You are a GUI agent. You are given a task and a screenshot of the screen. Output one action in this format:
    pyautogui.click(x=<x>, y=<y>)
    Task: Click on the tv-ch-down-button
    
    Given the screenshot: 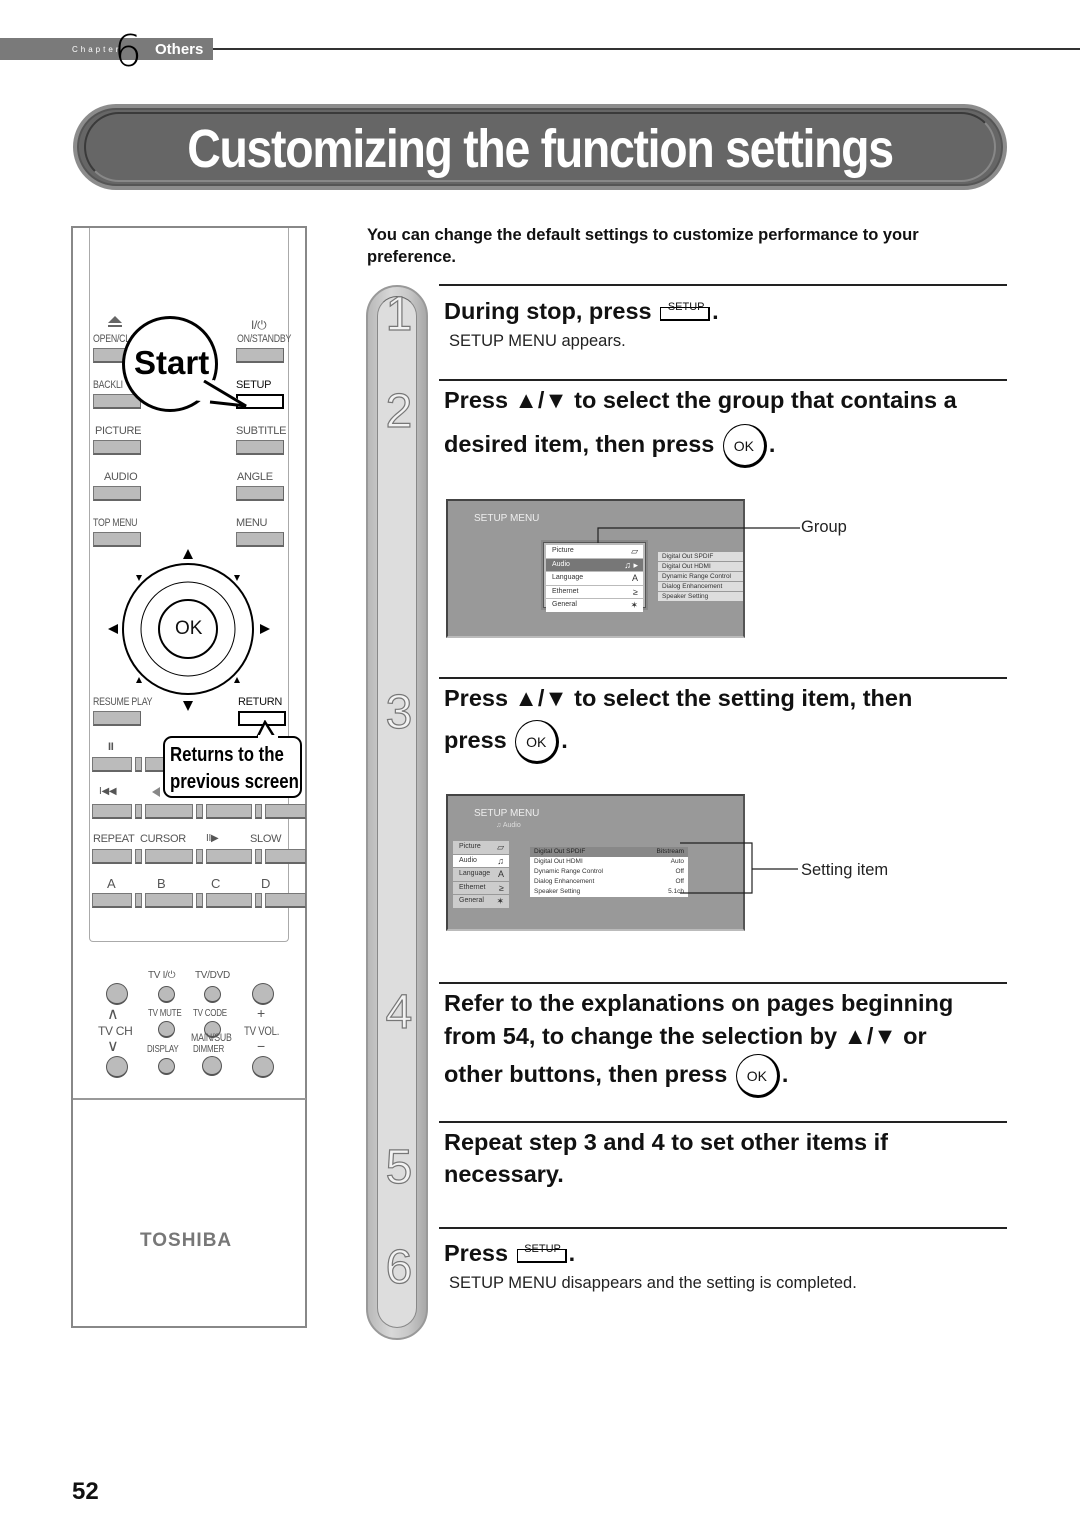 What is the action you would take?
    pyautogui.click(x=117, y=1067)
    